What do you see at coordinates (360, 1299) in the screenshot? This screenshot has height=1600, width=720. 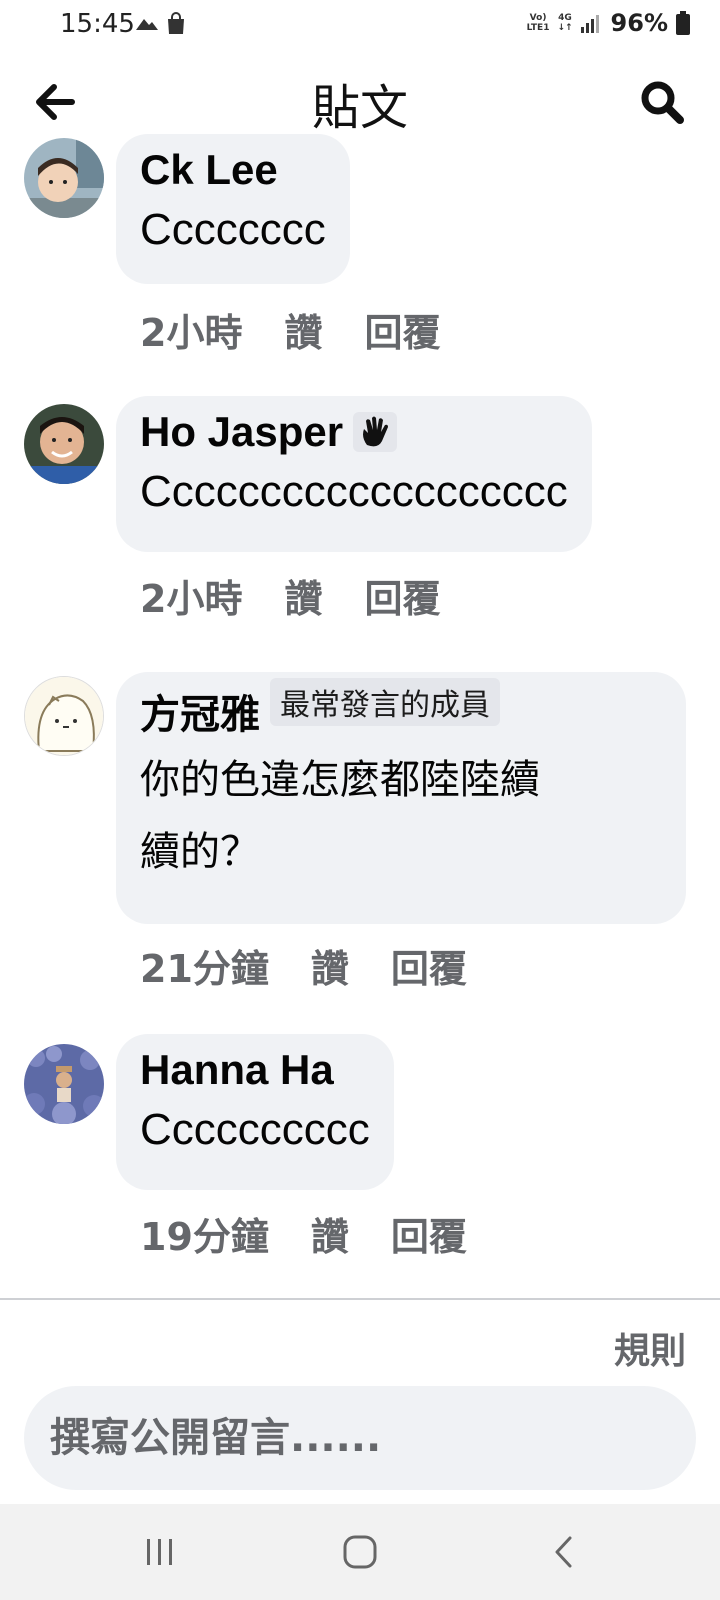 I see `divider` at bounding box center [360, 1299].